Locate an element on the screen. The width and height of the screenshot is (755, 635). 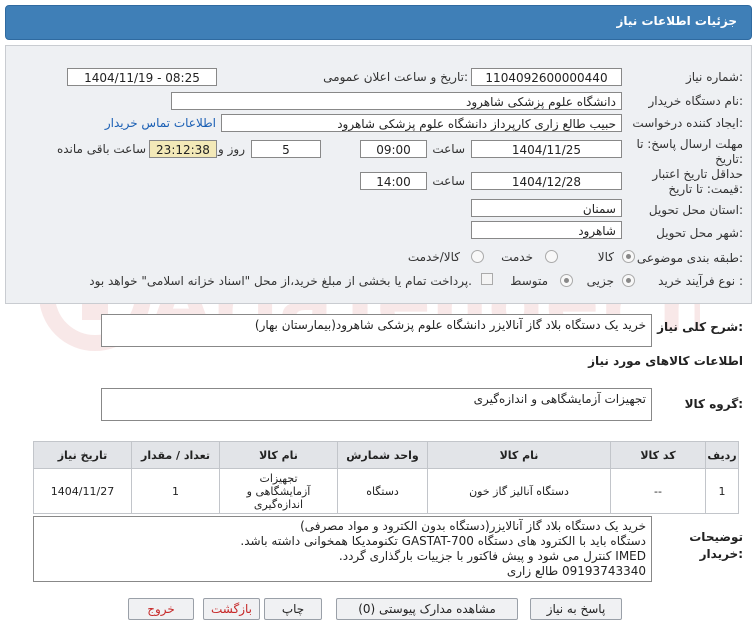
city-field: شاهرود is located at coordinates (546, 230).